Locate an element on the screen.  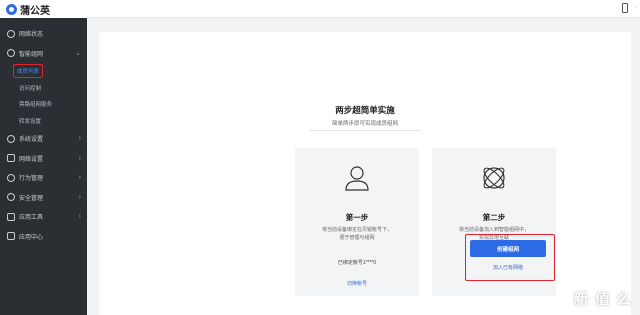
logo: 蒲公英 is located at coordinates (43, 9).